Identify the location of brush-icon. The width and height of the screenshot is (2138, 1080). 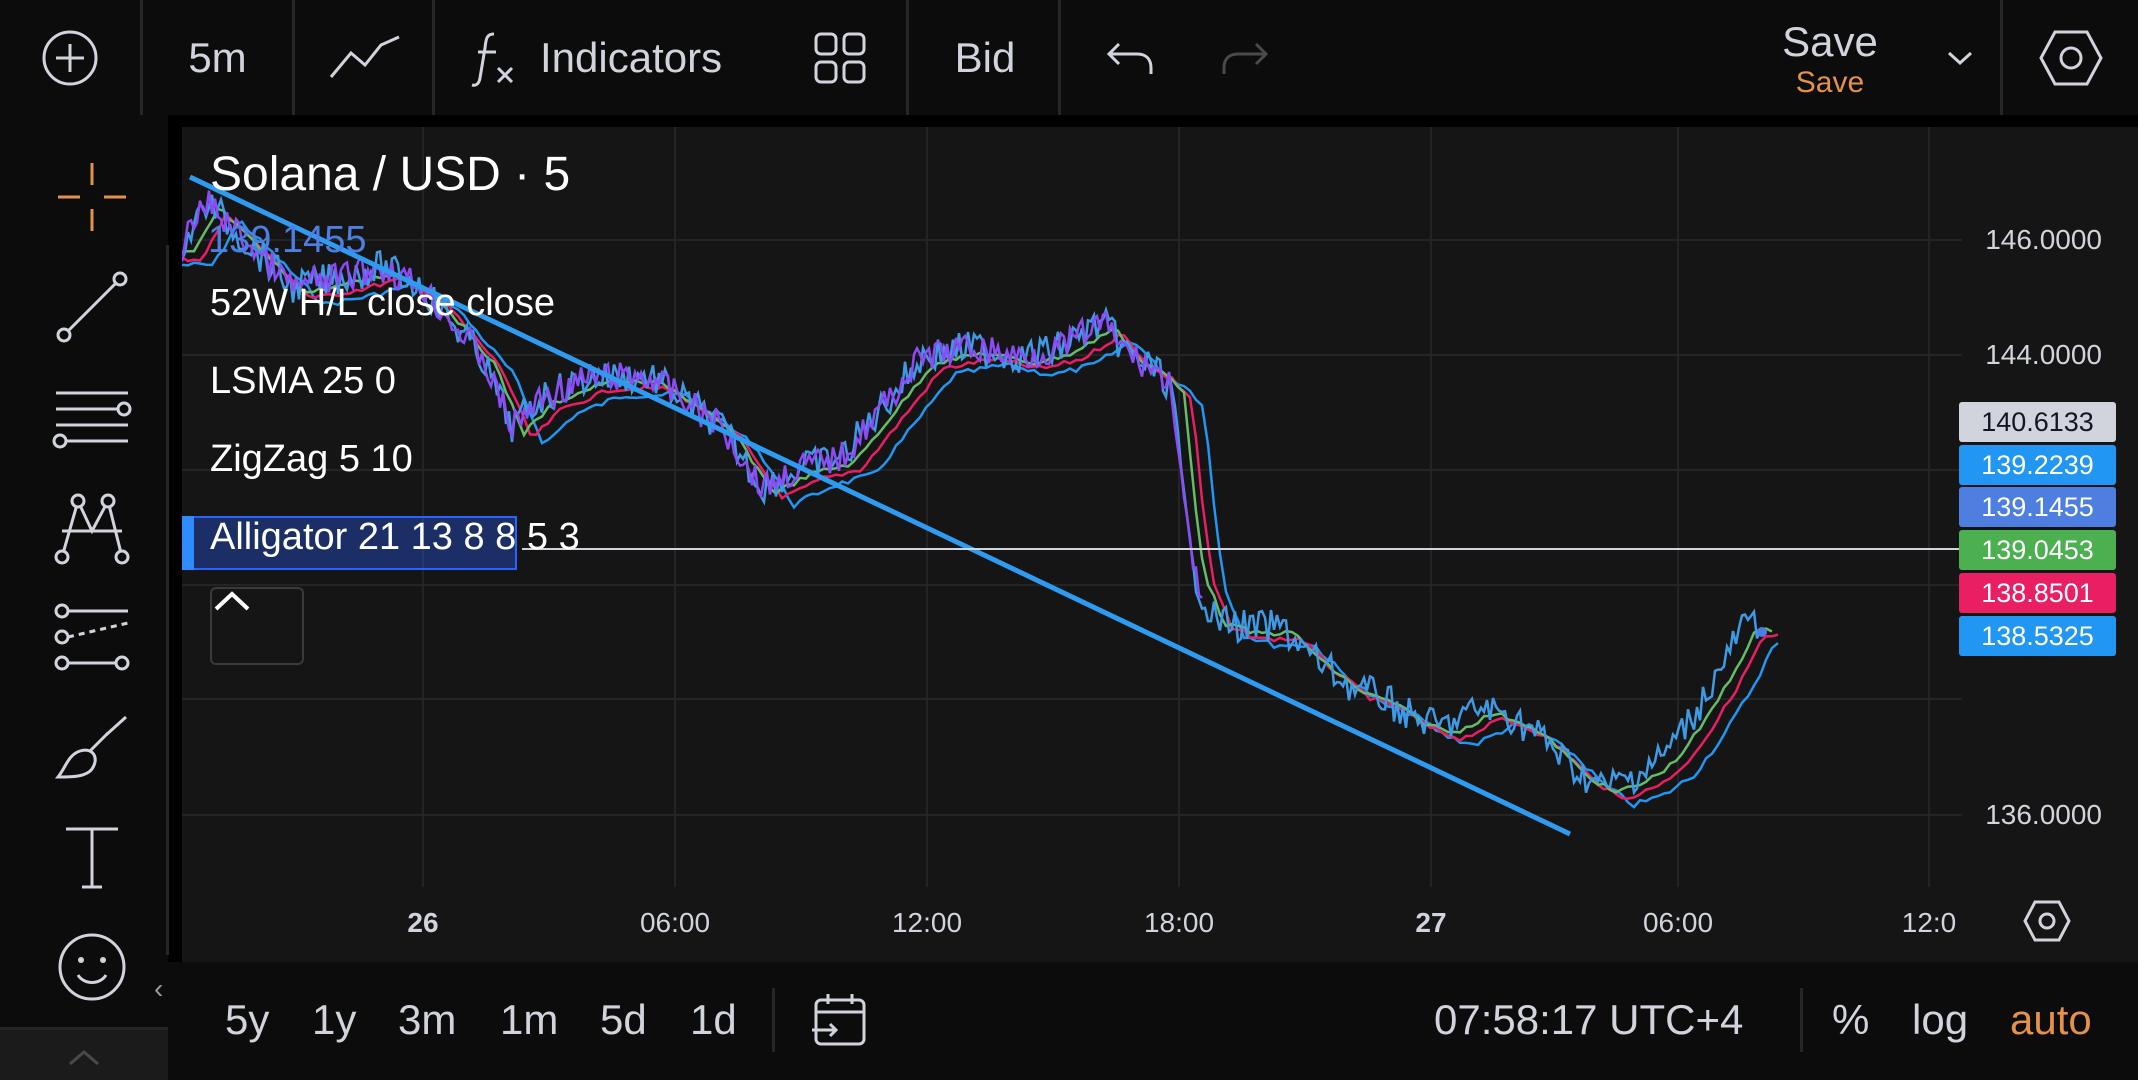
(91, 747).